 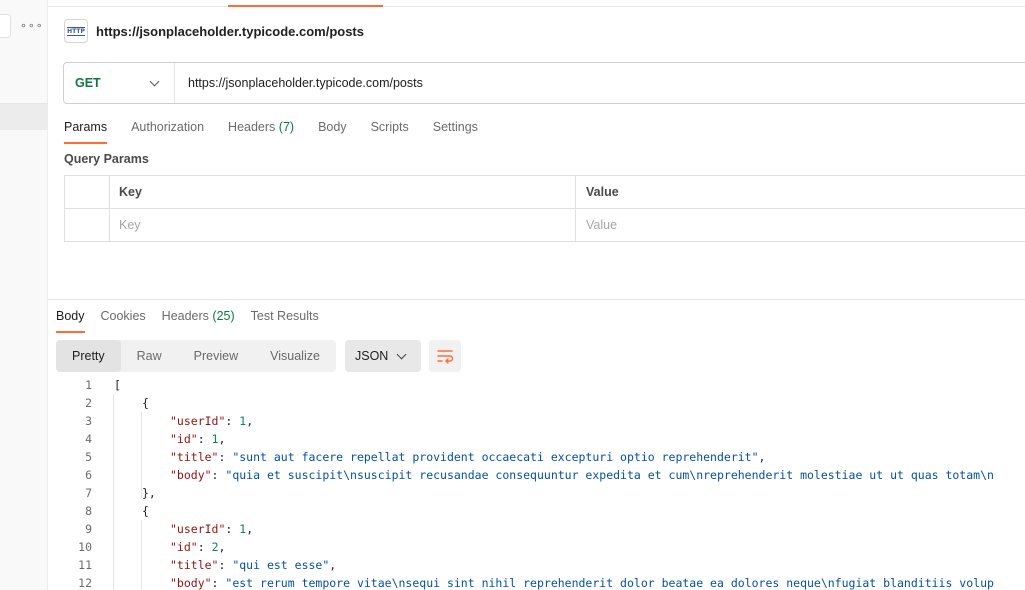 I want to click on table-header-row: Key Value, so click(x=545, y=192).